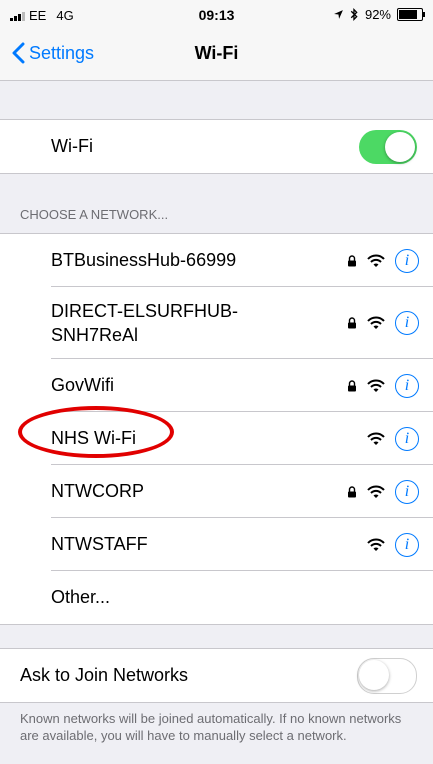  I want to click on ask-join-row: Ask to Join Networks, so click(216, 675).